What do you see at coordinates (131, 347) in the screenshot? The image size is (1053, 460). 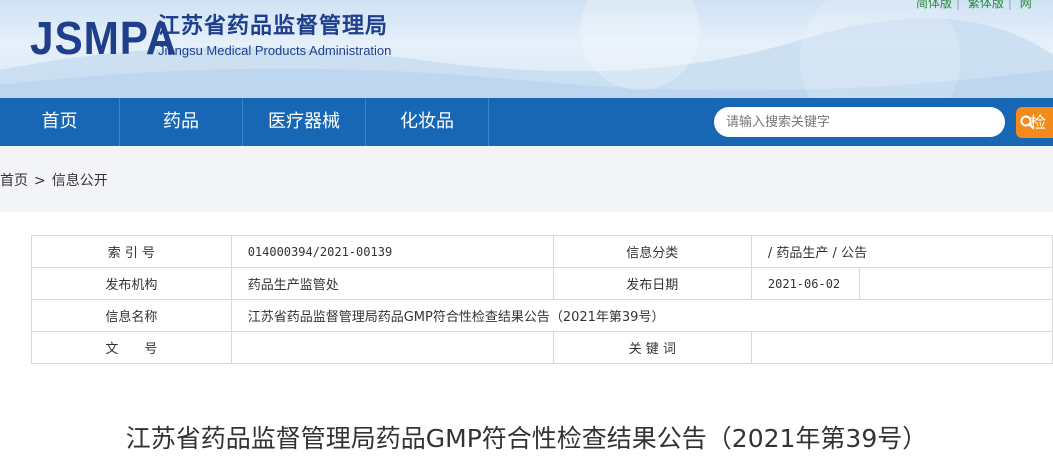 I see `docno-label: 文 号` at bounding box center [131, 347].